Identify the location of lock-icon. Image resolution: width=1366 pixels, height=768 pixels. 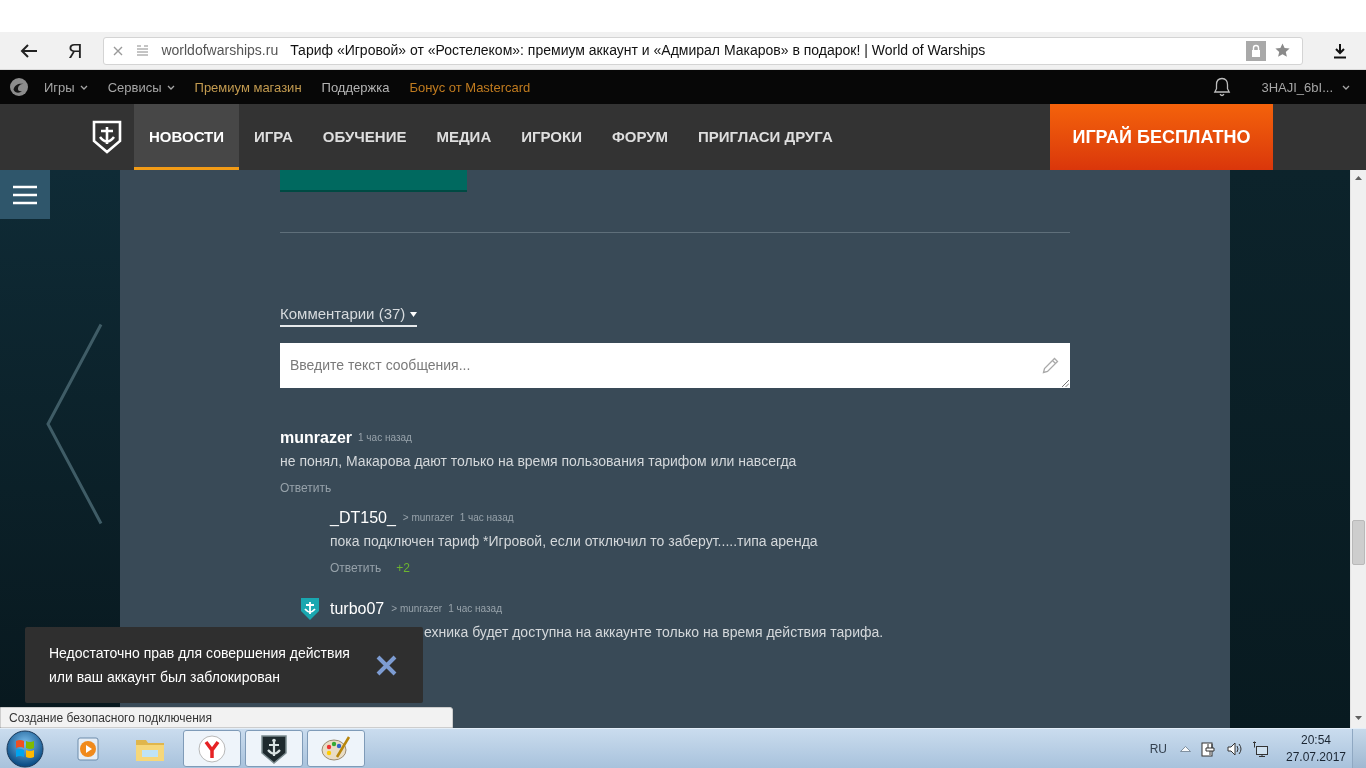
(1256, 50).